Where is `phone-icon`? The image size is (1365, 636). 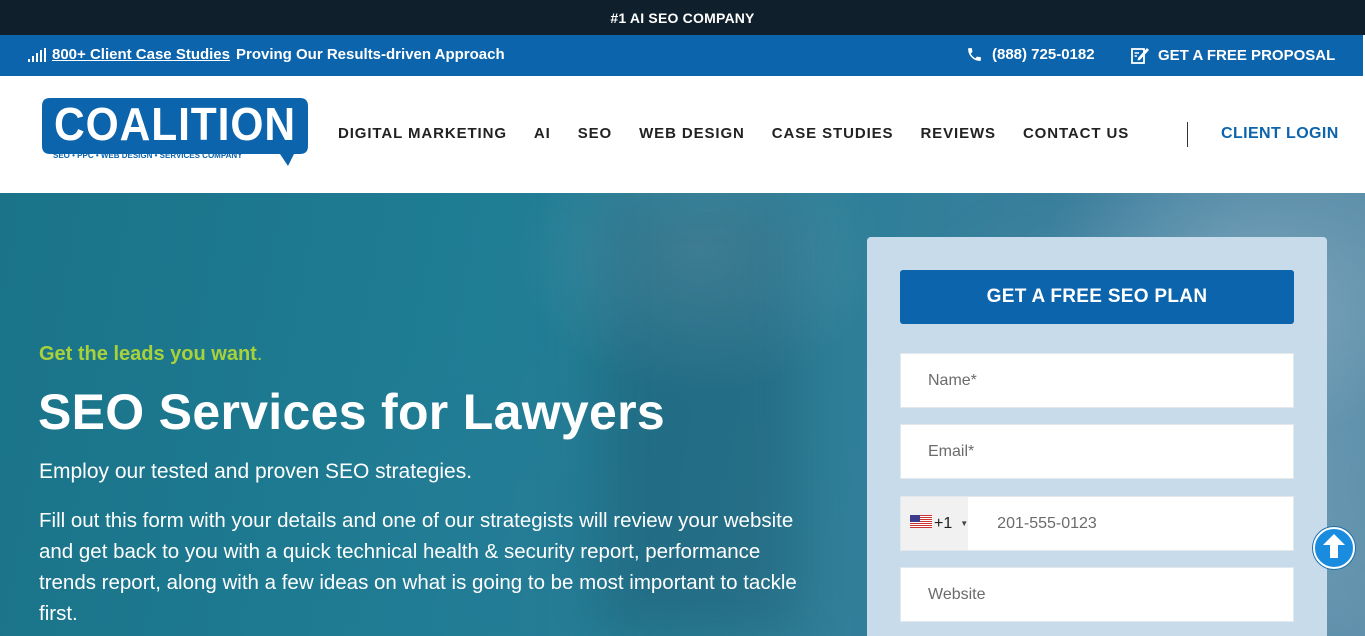
phone-icon is located at coordinates (974, 54).